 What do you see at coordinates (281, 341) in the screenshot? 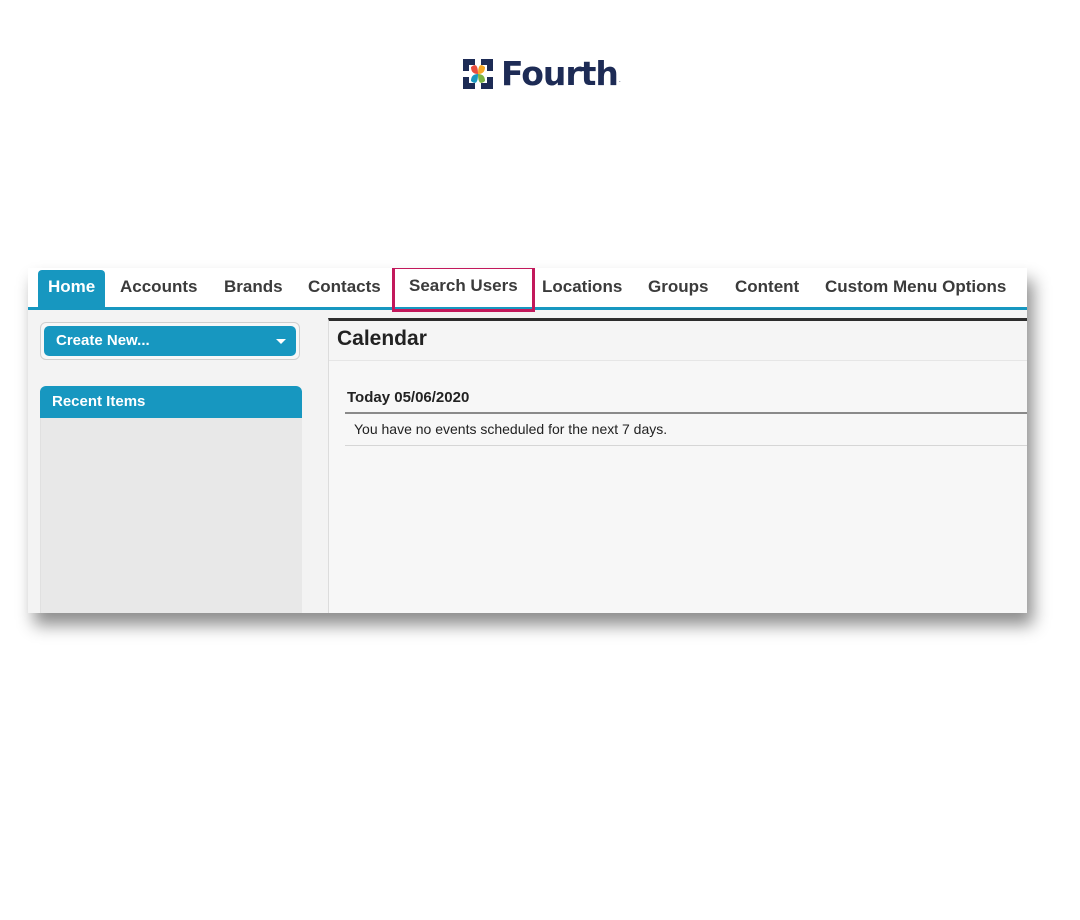
I see `caret-down-icon` at bounding box center [281, 341].